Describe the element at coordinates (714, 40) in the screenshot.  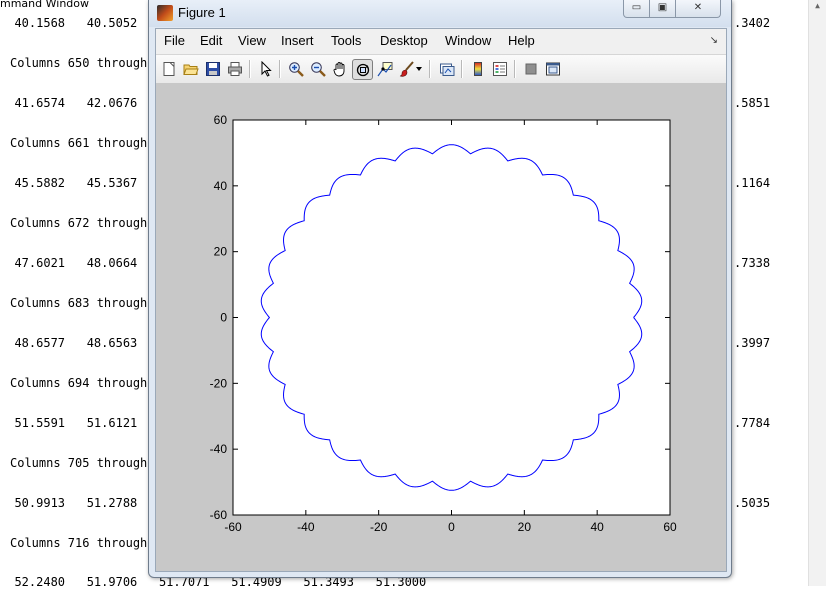
I see `dock-arrow-icon: ↘` at that location.